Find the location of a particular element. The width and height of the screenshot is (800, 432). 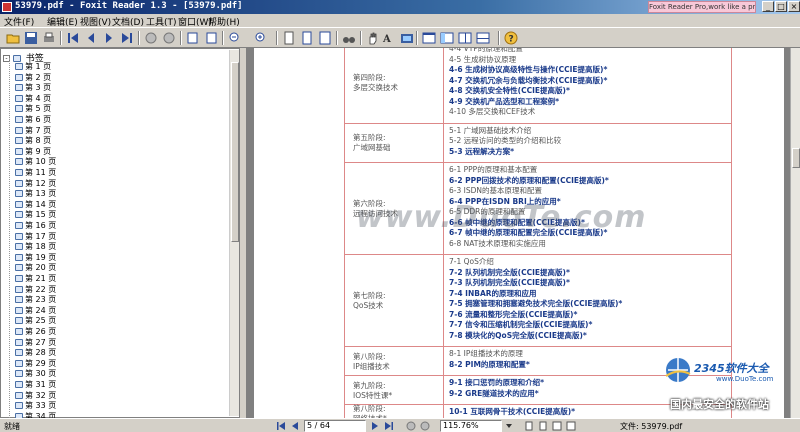

bookmark-item: 第 28 页 is located at coordinates (35, 352).